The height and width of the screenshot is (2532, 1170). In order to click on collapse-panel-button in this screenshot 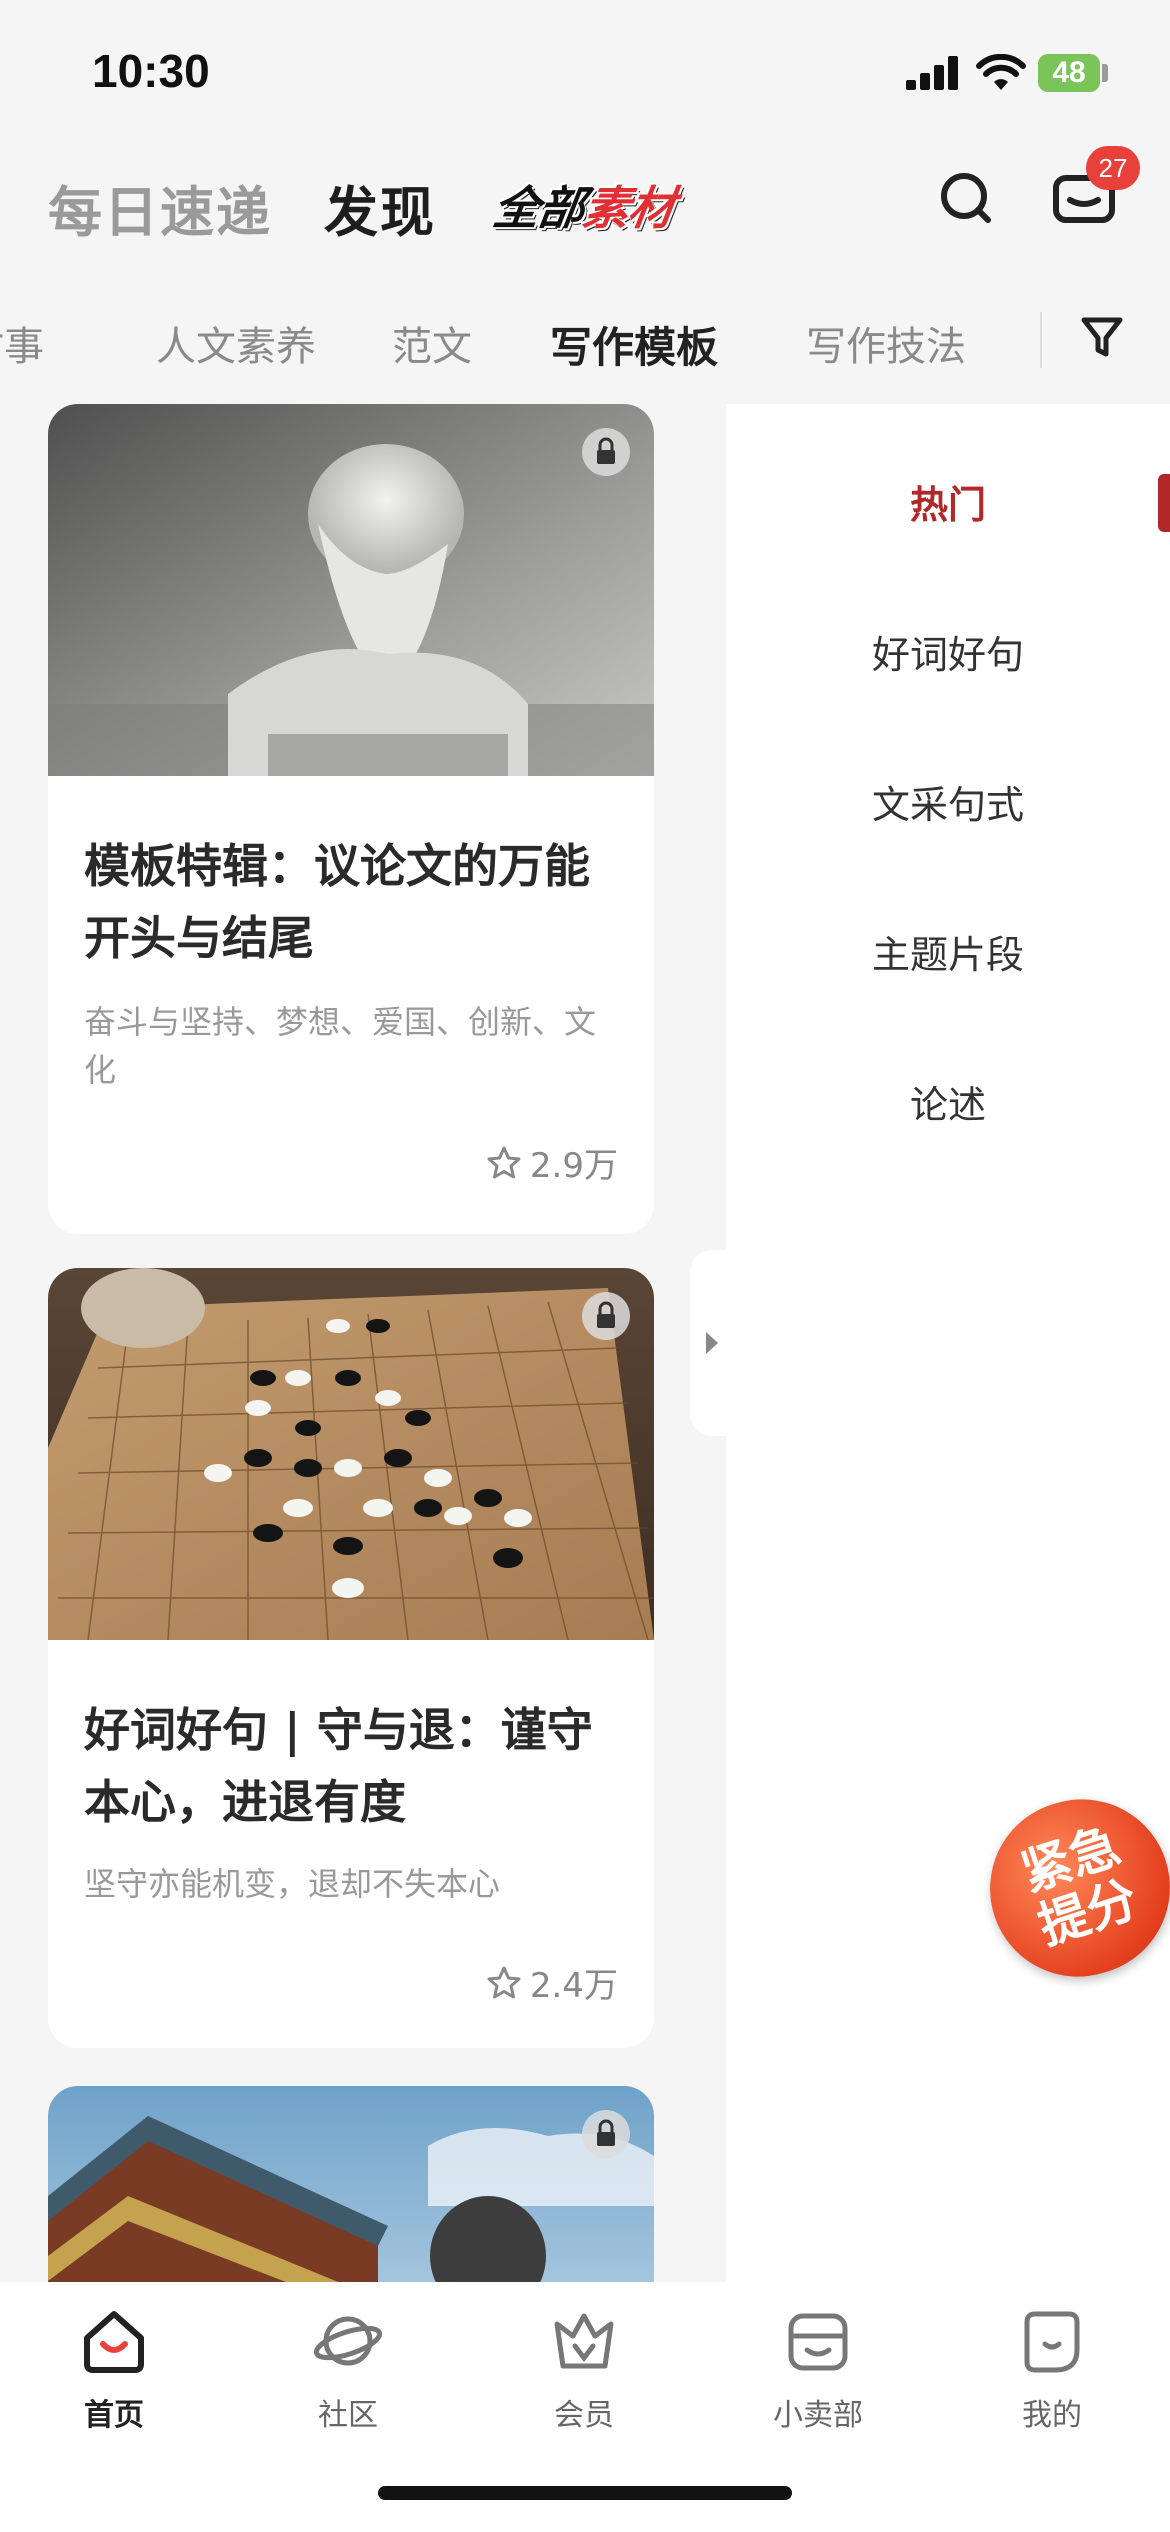, I will do `click(712, 1343)`.